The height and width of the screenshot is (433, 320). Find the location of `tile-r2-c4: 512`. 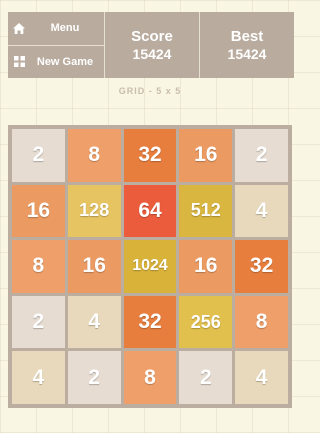

tile-r2-c4: 512 is located at coordinates (206, 211).